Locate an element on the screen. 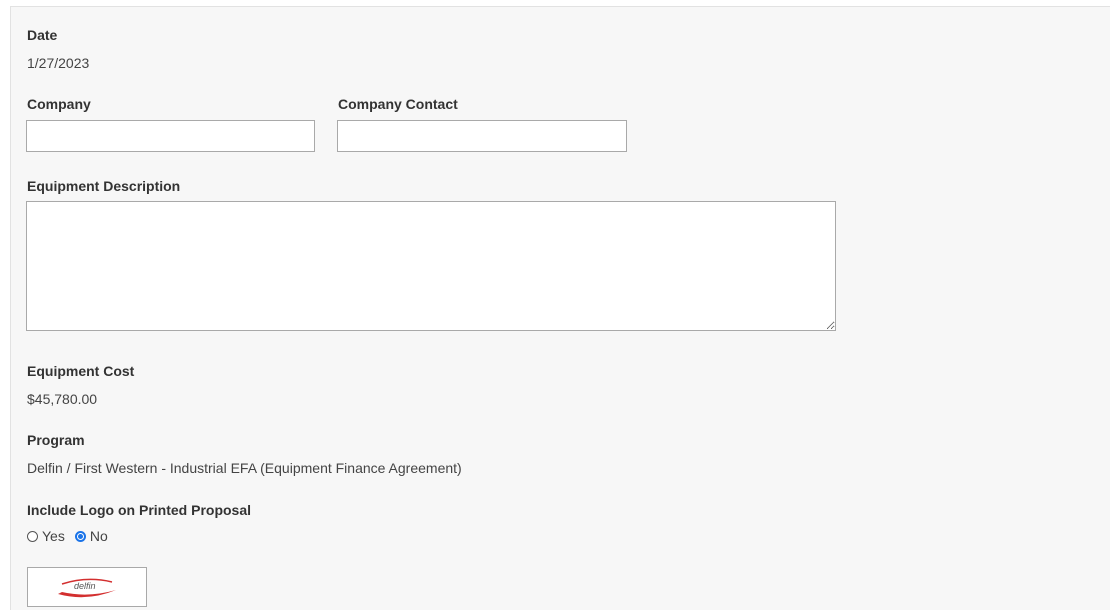  company-label: Company is located at coordinates (59, 104).